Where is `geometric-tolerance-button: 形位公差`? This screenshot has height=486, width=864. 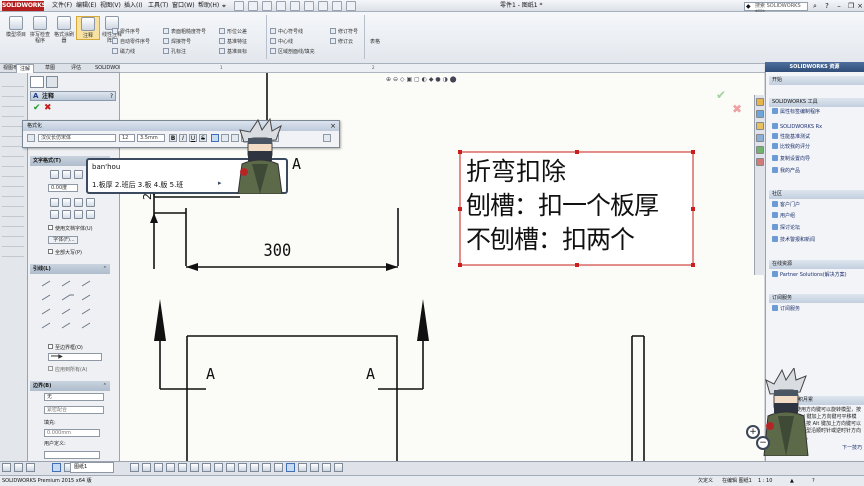
geometric-tolerance-button: 形位公差 is located at coordinates (233, 32).